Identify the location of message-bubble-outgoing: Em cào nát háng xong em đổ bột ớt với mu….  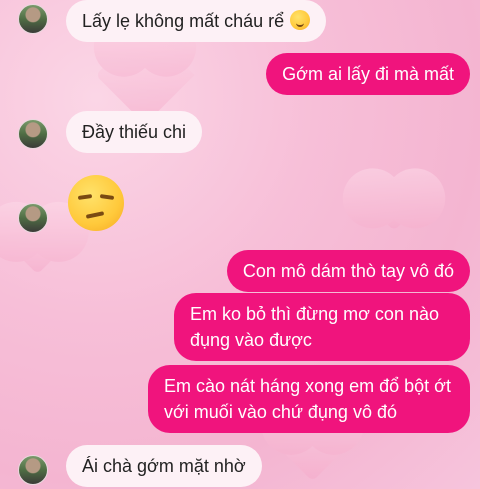
(309, 399).